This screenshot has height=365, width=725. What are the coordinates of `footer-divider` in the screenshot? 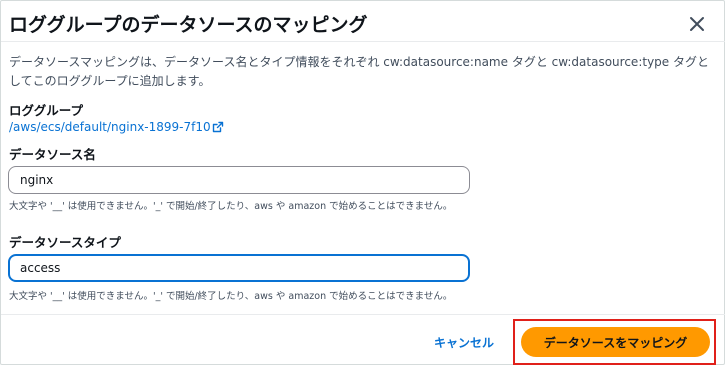 It's located at (363, 314).